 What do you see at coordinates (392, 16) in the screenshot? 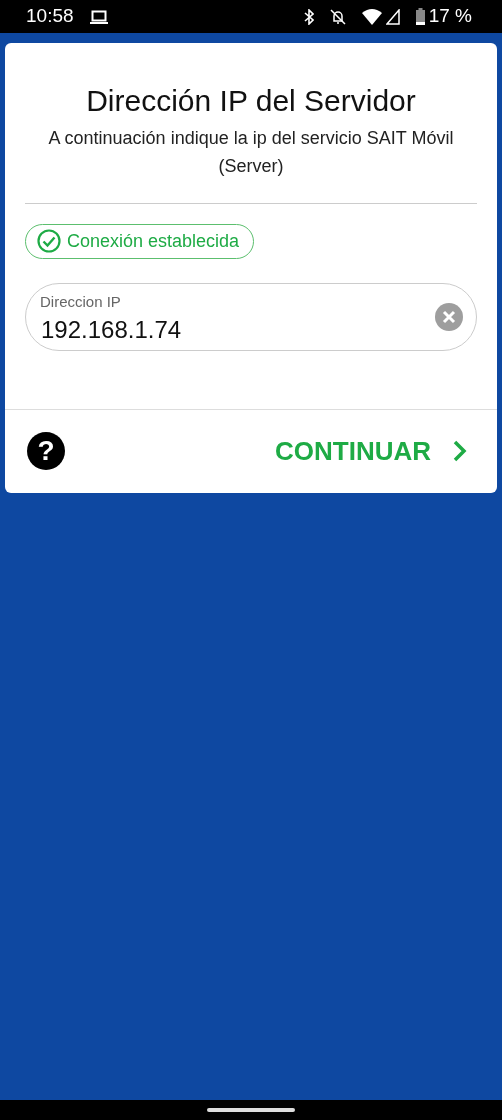
I see `signal-icon` at bounding box center [392, 16].